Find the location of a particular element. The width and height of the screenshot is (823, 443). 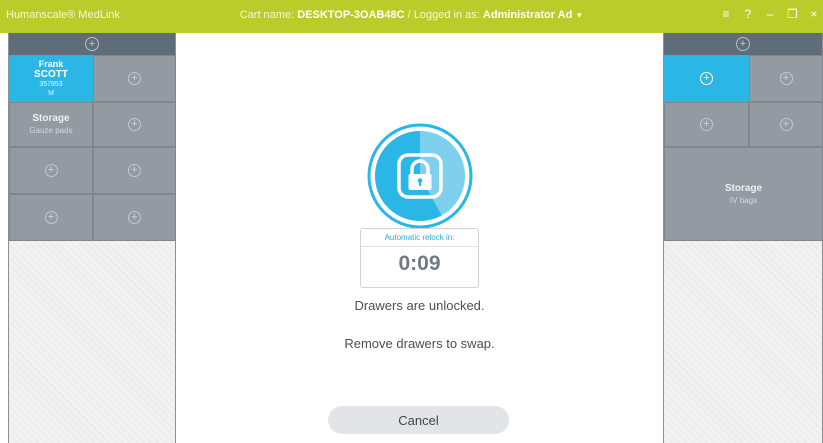

patient-sex: M is located at coordinates (51, 93).